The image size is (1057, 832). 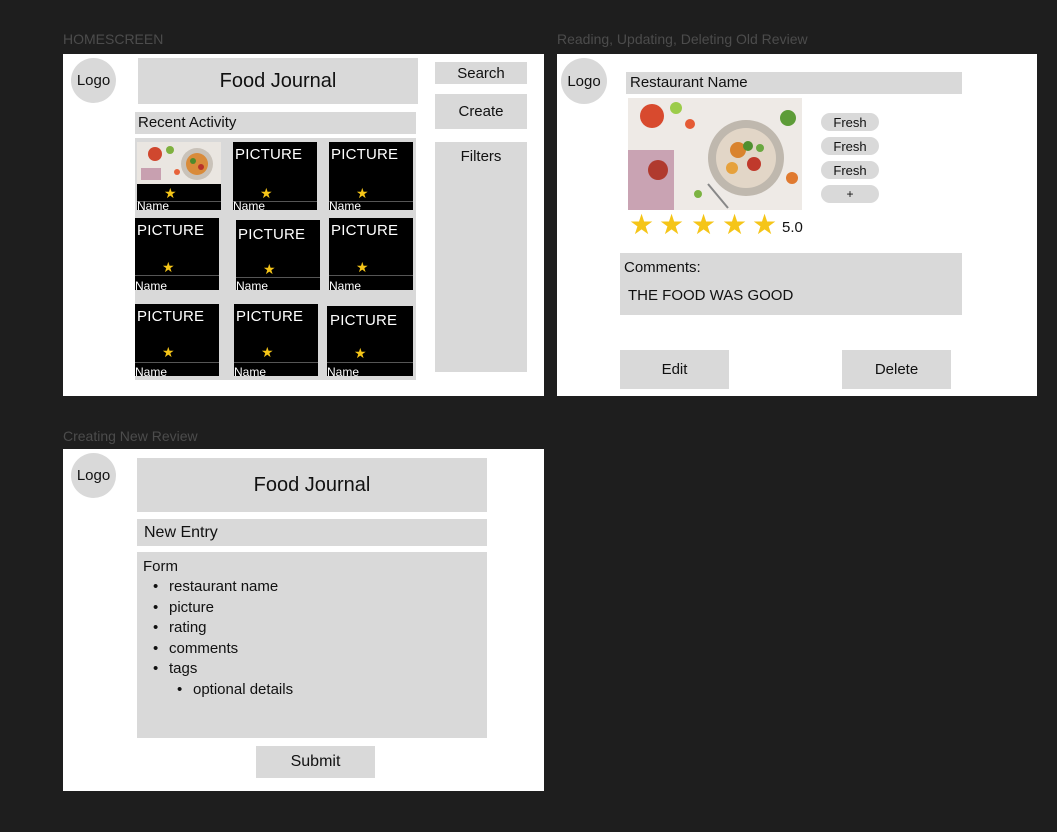 I want to click on form-subfields-list: optional details, so click(x=315, y=690).